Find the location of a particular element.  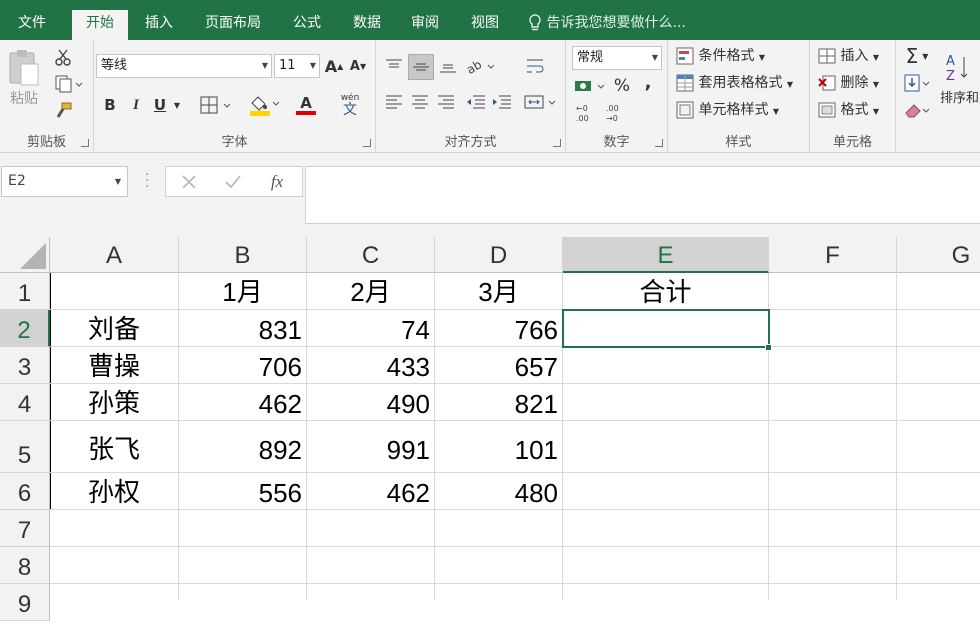

column-header-c: C is located at coordinates (371, 255).